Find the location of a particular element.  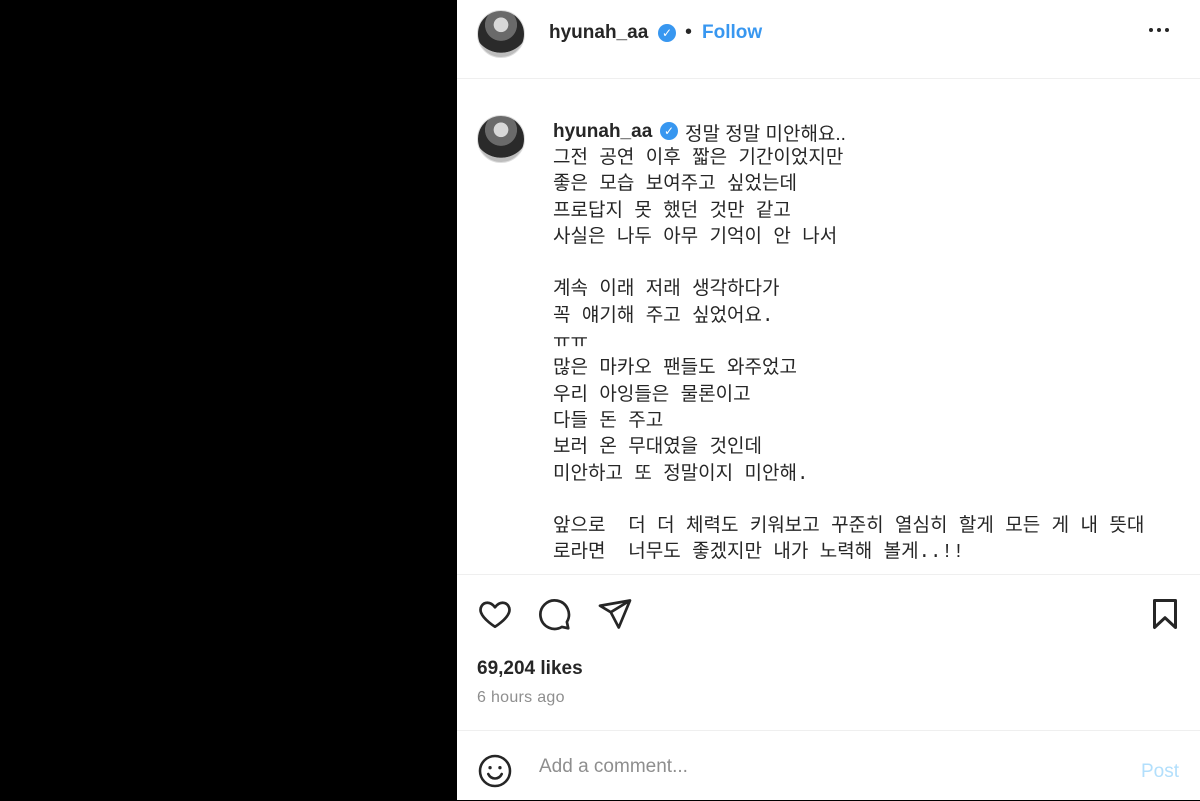

post-header: hyunah_aa ✓ • Follow is located at coordinates (828, 39).